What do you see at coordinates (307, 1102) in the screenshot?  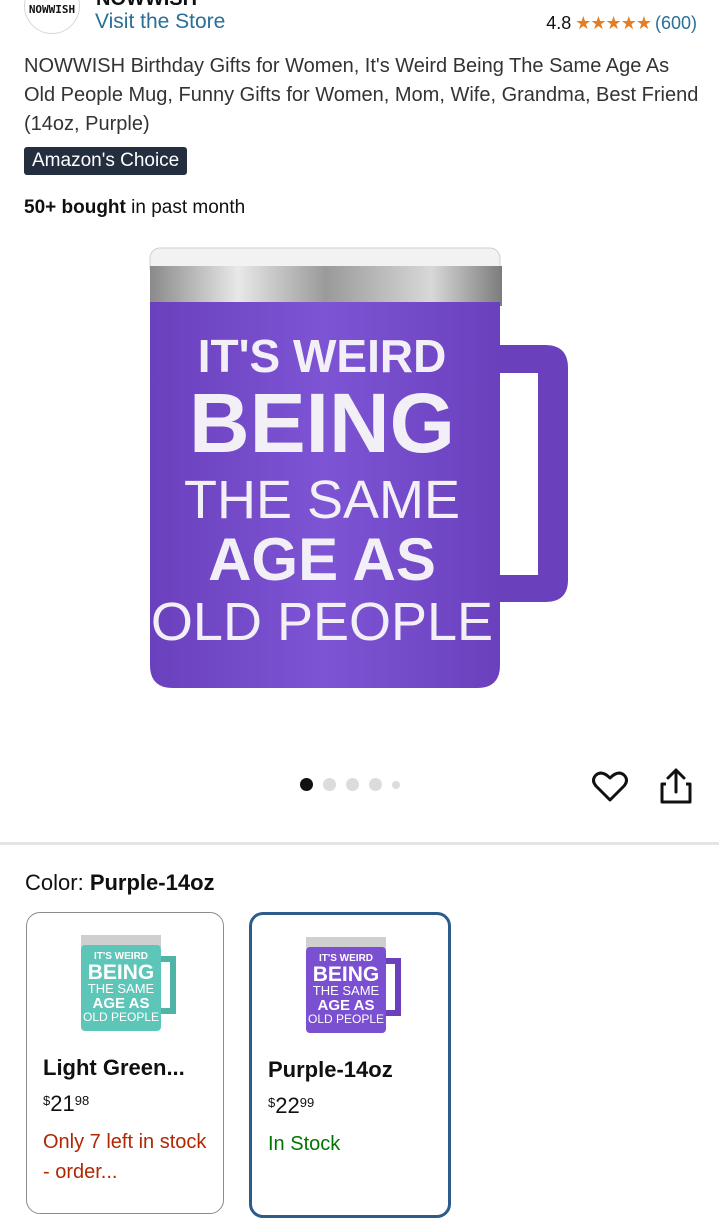 I see `price-cents: 99` at bounding box center [307, 1102].